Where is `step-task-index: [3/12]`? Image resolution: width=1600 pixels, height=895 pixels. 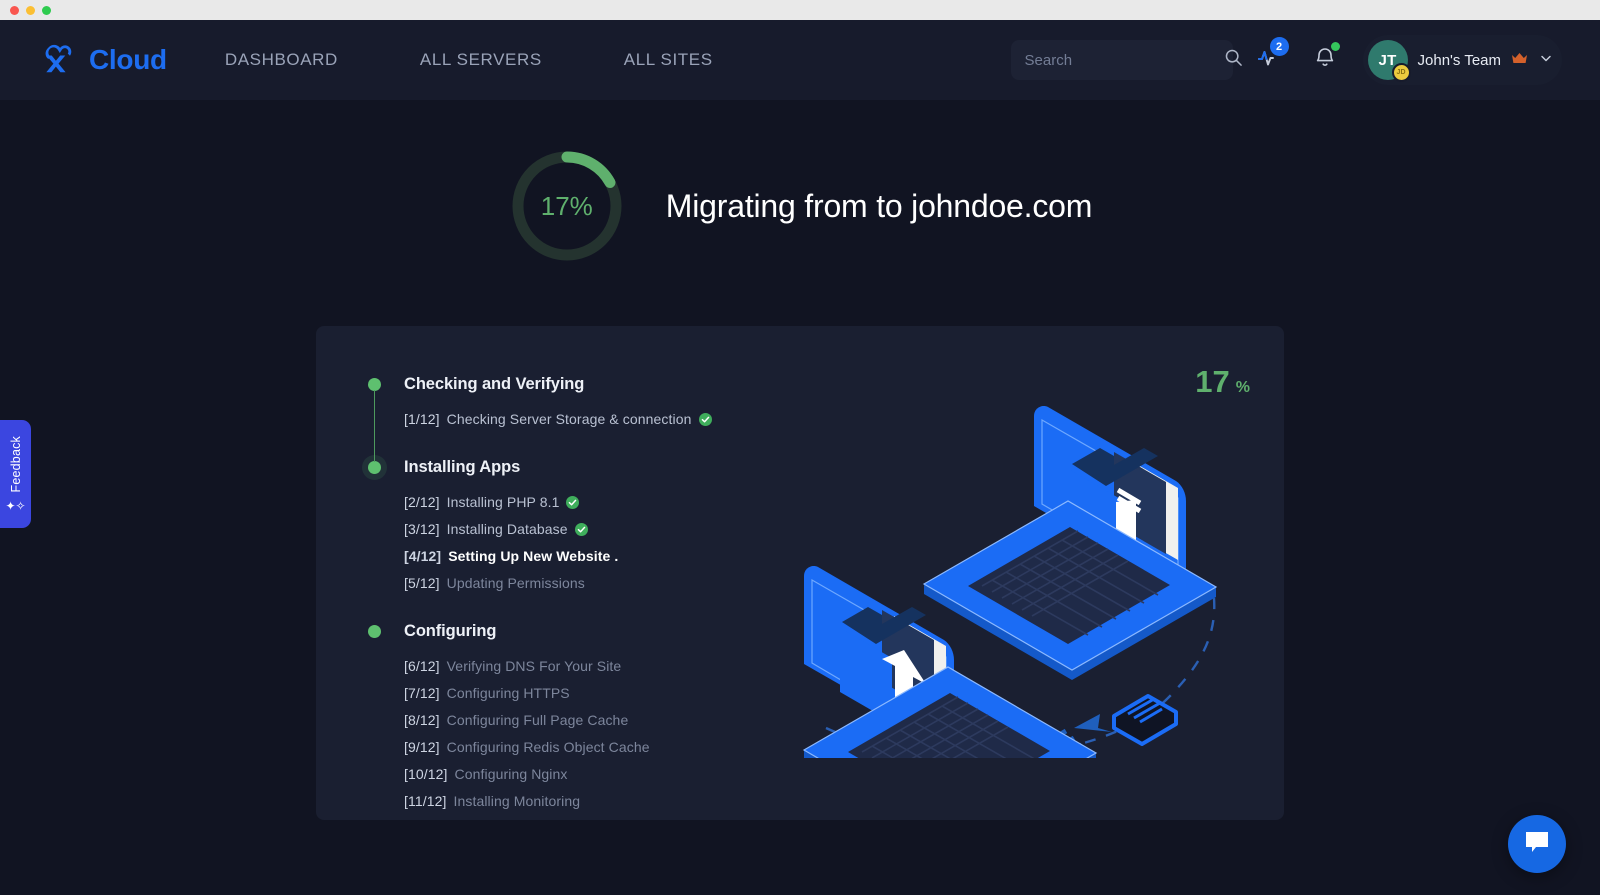 step-task-index: [3/12] is located at coordinates (422, 529).